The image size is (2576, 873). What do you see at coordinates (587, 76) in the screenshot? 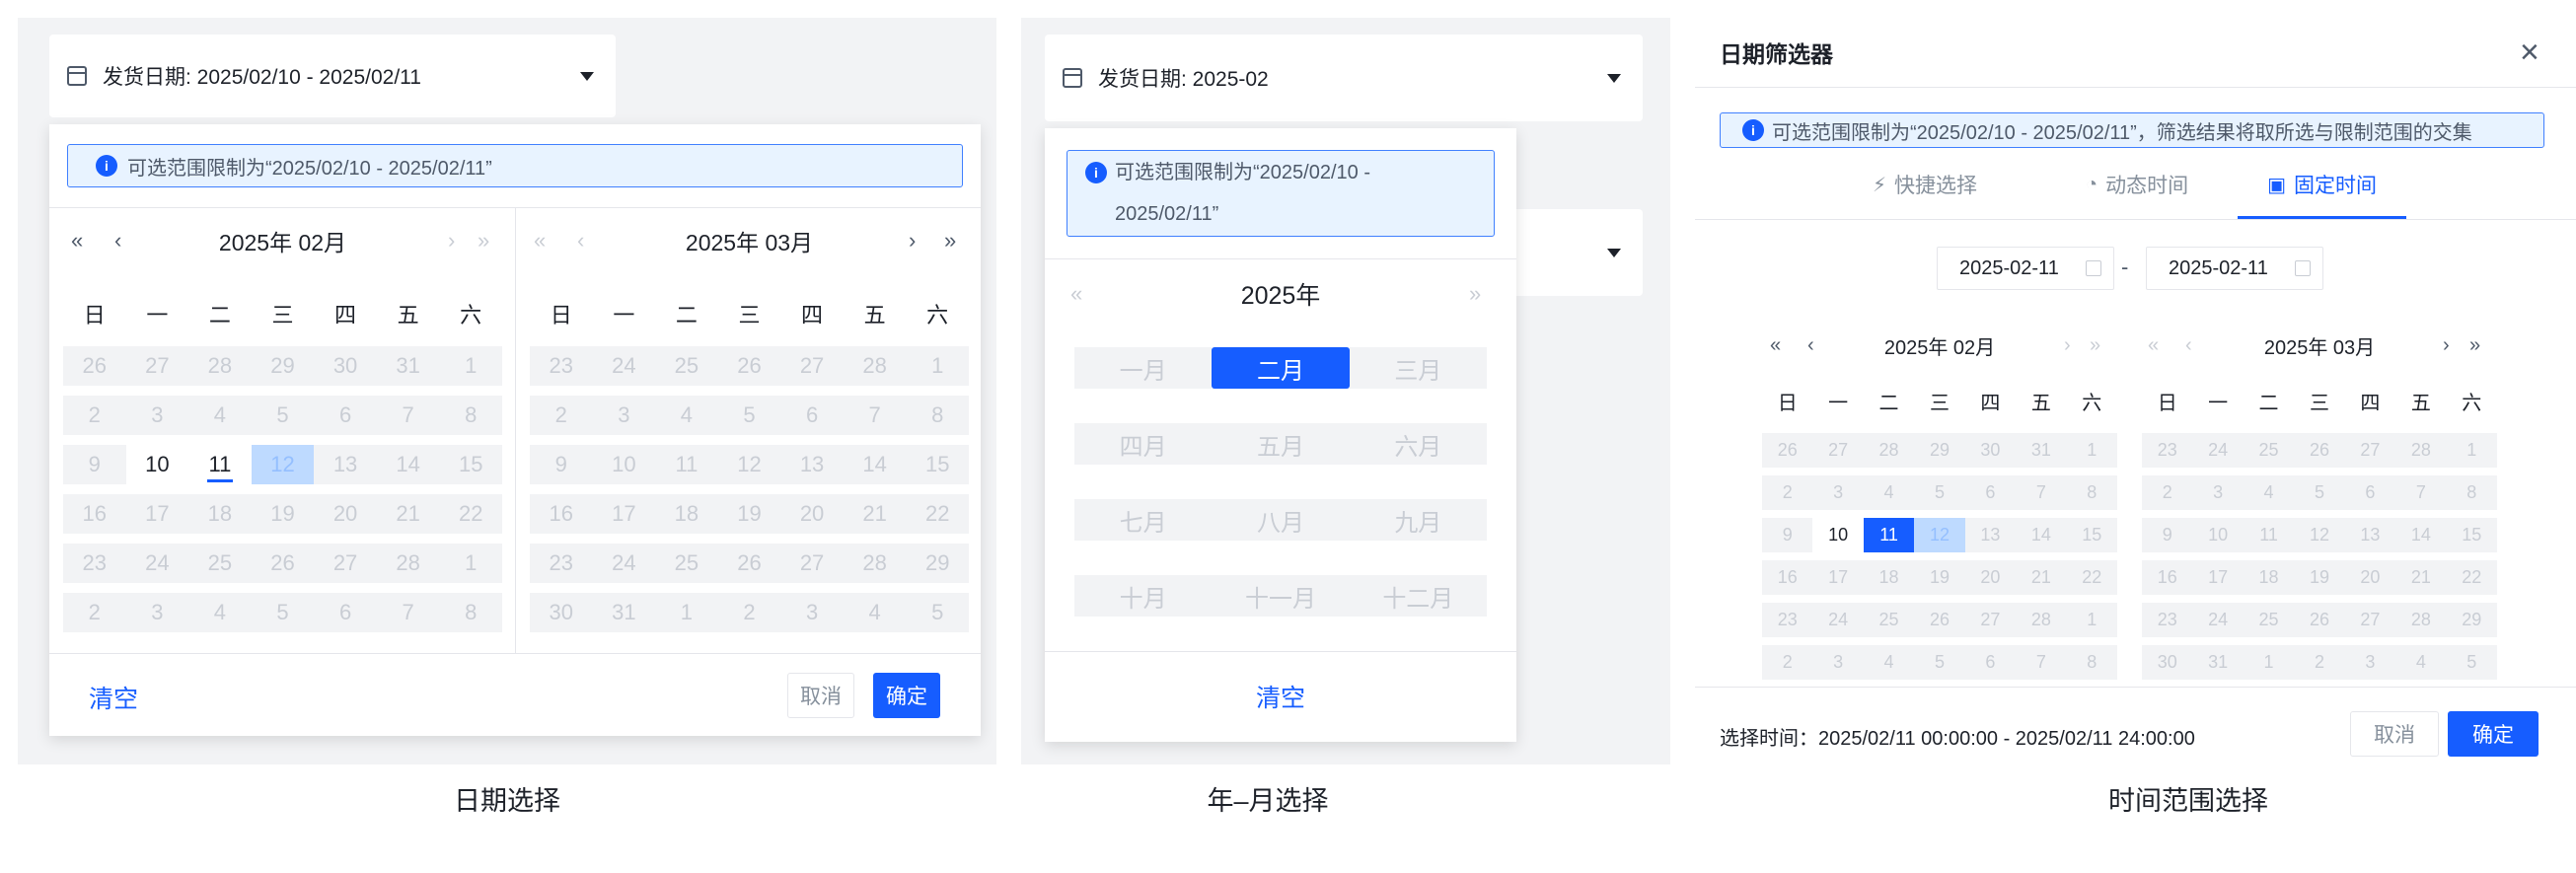
I see `caret-down-icon` at bounding box center [587, 76].